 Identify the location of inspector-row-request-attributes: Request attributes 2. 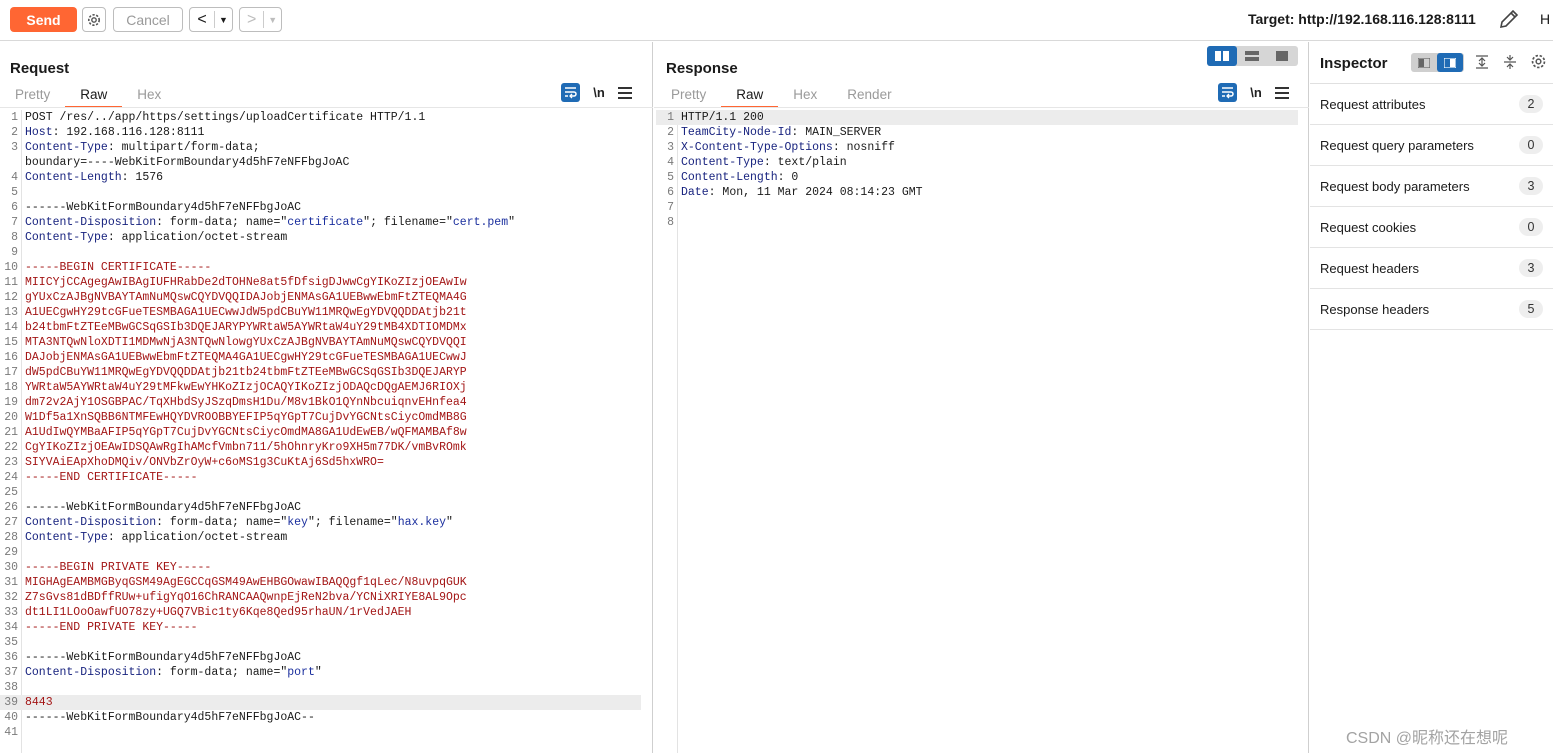
(1431, 104).